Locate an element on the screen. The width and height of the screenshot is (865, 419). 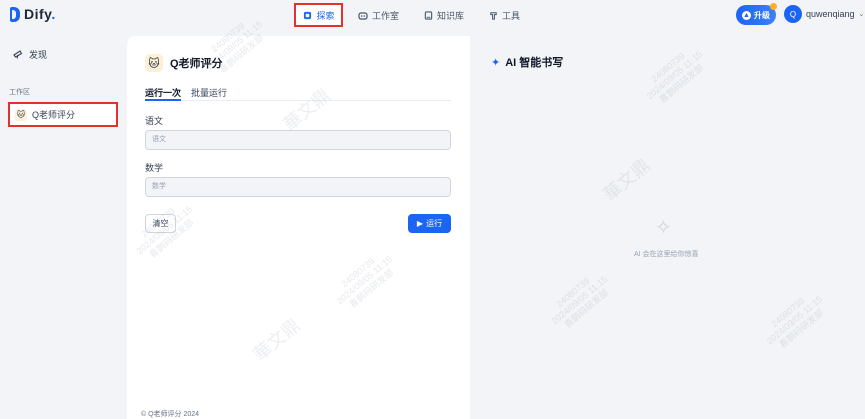
sidebar-app-label: Q老师评分 is located at coordinates (54, 115).